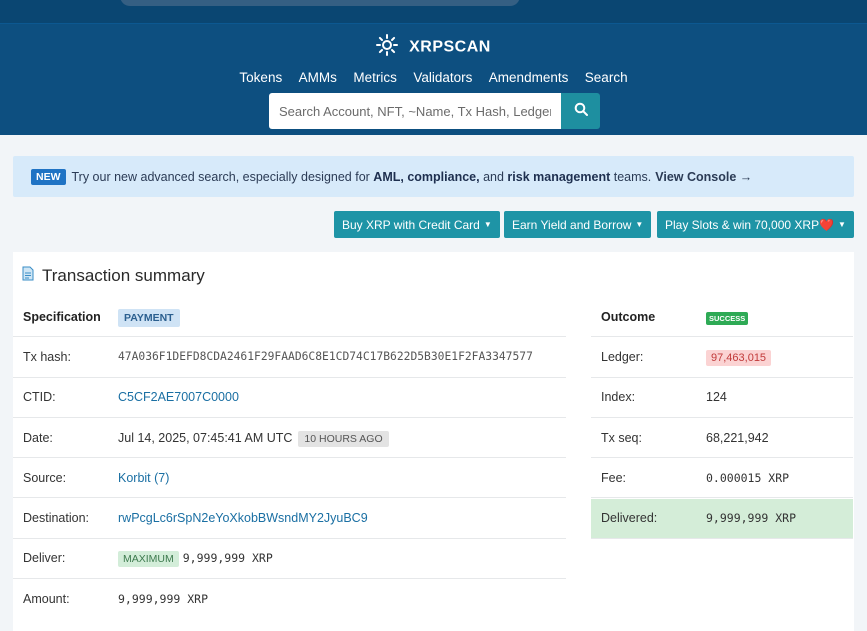  I want to click on delivered-row: Delivered: 9,999,999 XRP, so click(722, 518).